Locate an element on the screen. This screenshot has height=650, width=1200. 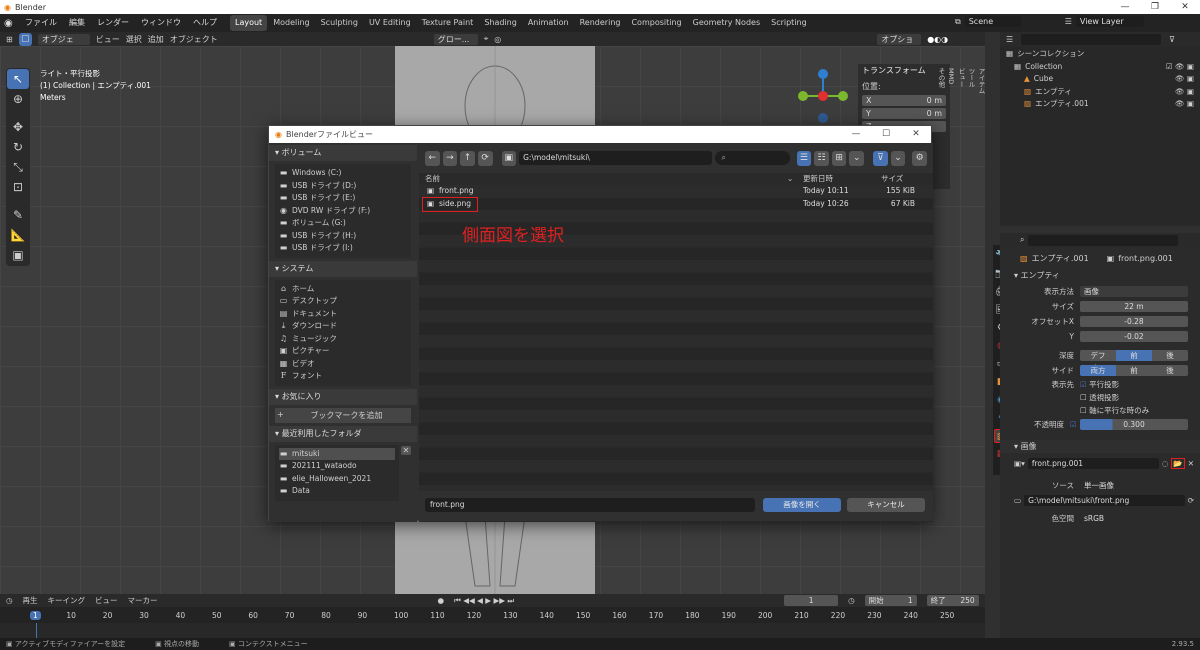
colorspace-select: sRGB is located at coordinates (1137, 518).